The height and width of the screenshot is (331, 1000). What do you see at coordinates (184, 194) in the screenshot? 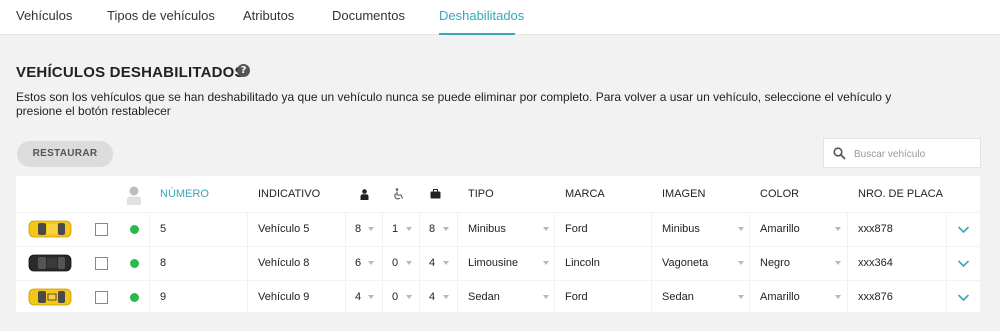
I see `header-number: NÚMERO` at bounding box center [184, 194].